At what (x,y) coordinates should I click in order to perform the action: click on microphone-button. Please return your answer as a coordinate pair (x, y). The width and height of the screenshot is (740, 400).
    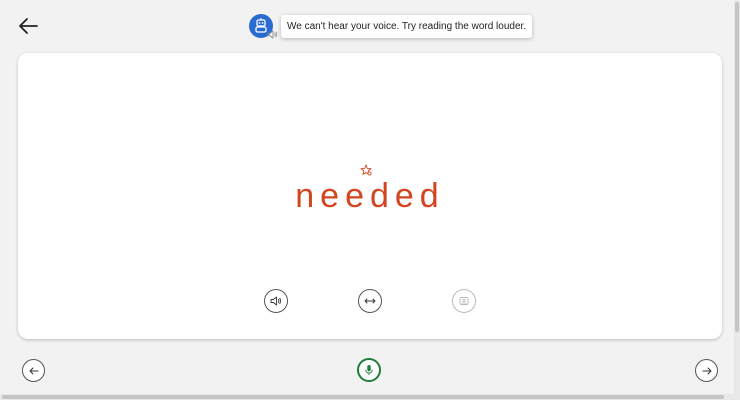
    Looking at the image, I should click on (369, 370).